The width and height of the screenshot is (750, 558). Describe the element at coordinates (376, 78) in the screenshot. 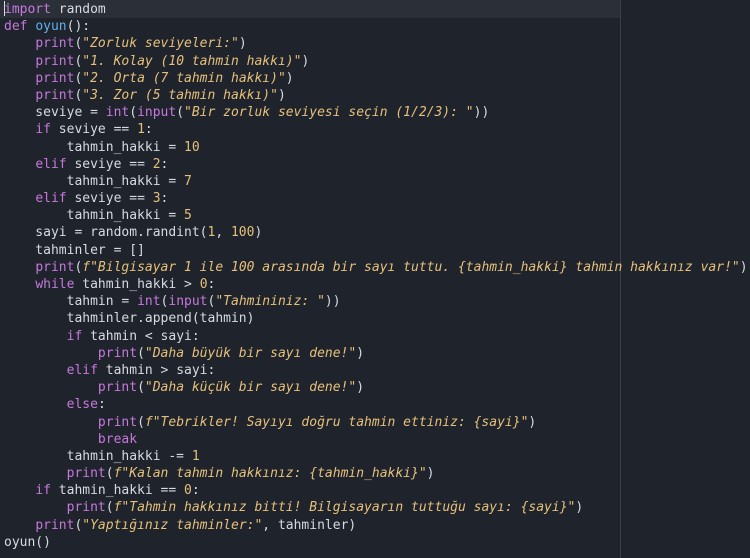

I see `code-line: print("2. Orta (7 tahmin hakkı)")` at that location.